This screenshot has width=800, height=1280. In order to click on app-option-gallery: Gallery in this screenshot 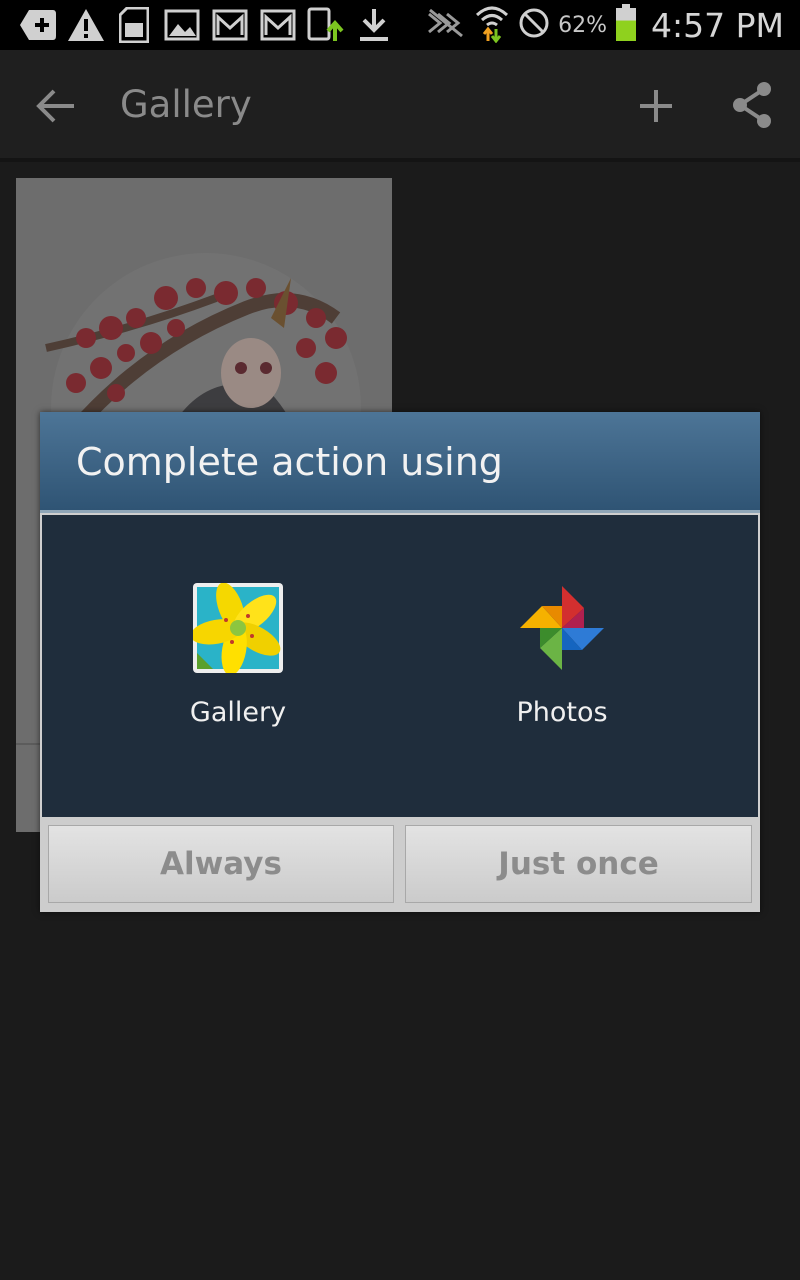, I will do `click(238, 655)`.